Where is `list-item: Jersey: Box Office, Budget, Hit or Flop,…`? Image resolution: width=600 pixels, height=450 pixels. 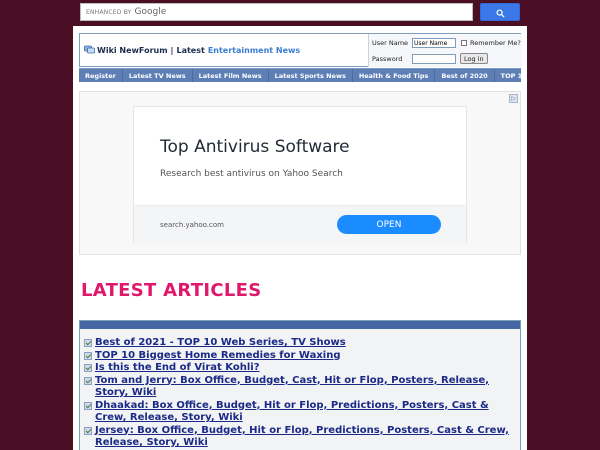
list-item: Jersey: Box Office, Budget, Hit or Flop,… is located at coordinates (301, 437).